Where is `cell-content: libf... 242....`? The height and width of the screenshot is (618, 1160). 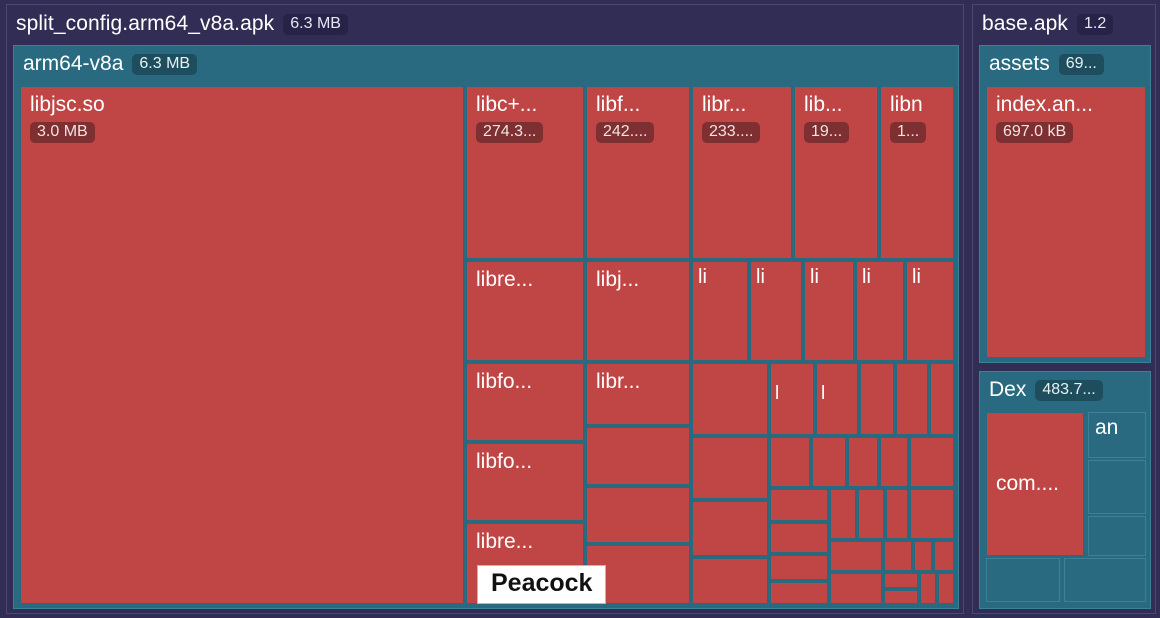
cell-content: libf... 242.... is located at coordinates (641, 118).